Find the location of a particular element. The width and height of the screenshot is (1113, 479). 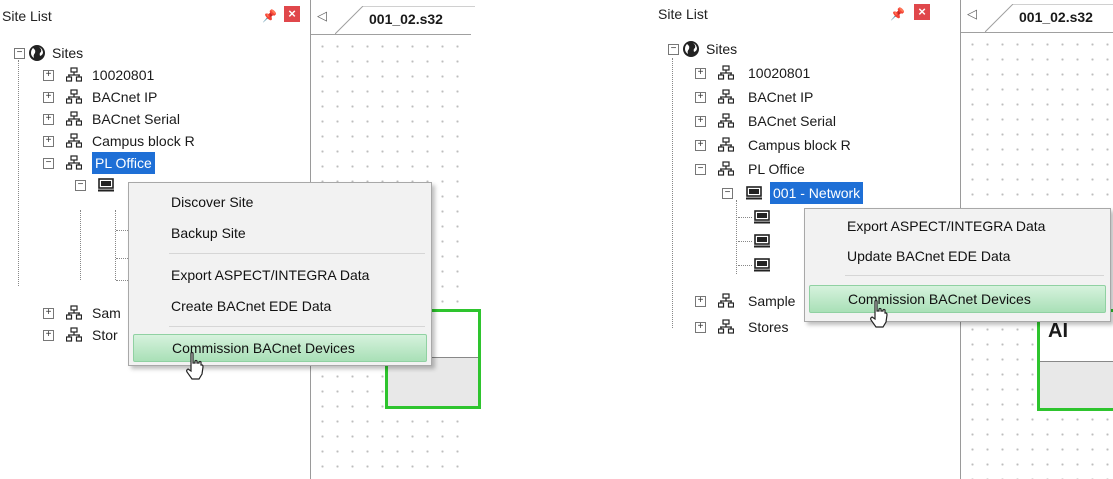

tree-item-network: − is located at coordinates (60, 185).